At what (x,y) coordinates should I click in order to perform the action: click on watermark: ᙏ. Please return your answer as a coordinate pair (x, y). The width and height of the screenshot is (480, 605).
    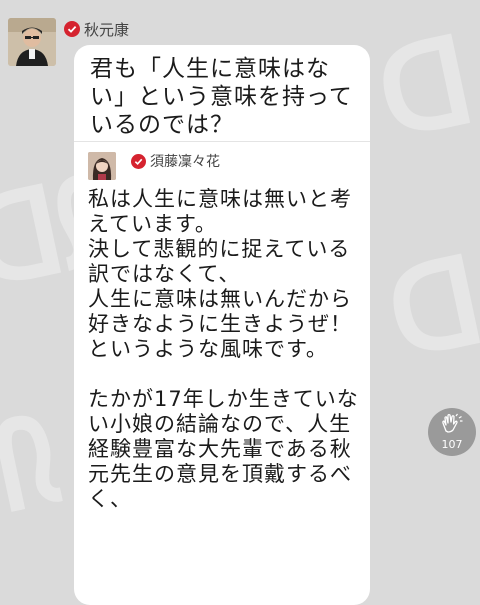
    Looking at the image, I should click on (33, 469).